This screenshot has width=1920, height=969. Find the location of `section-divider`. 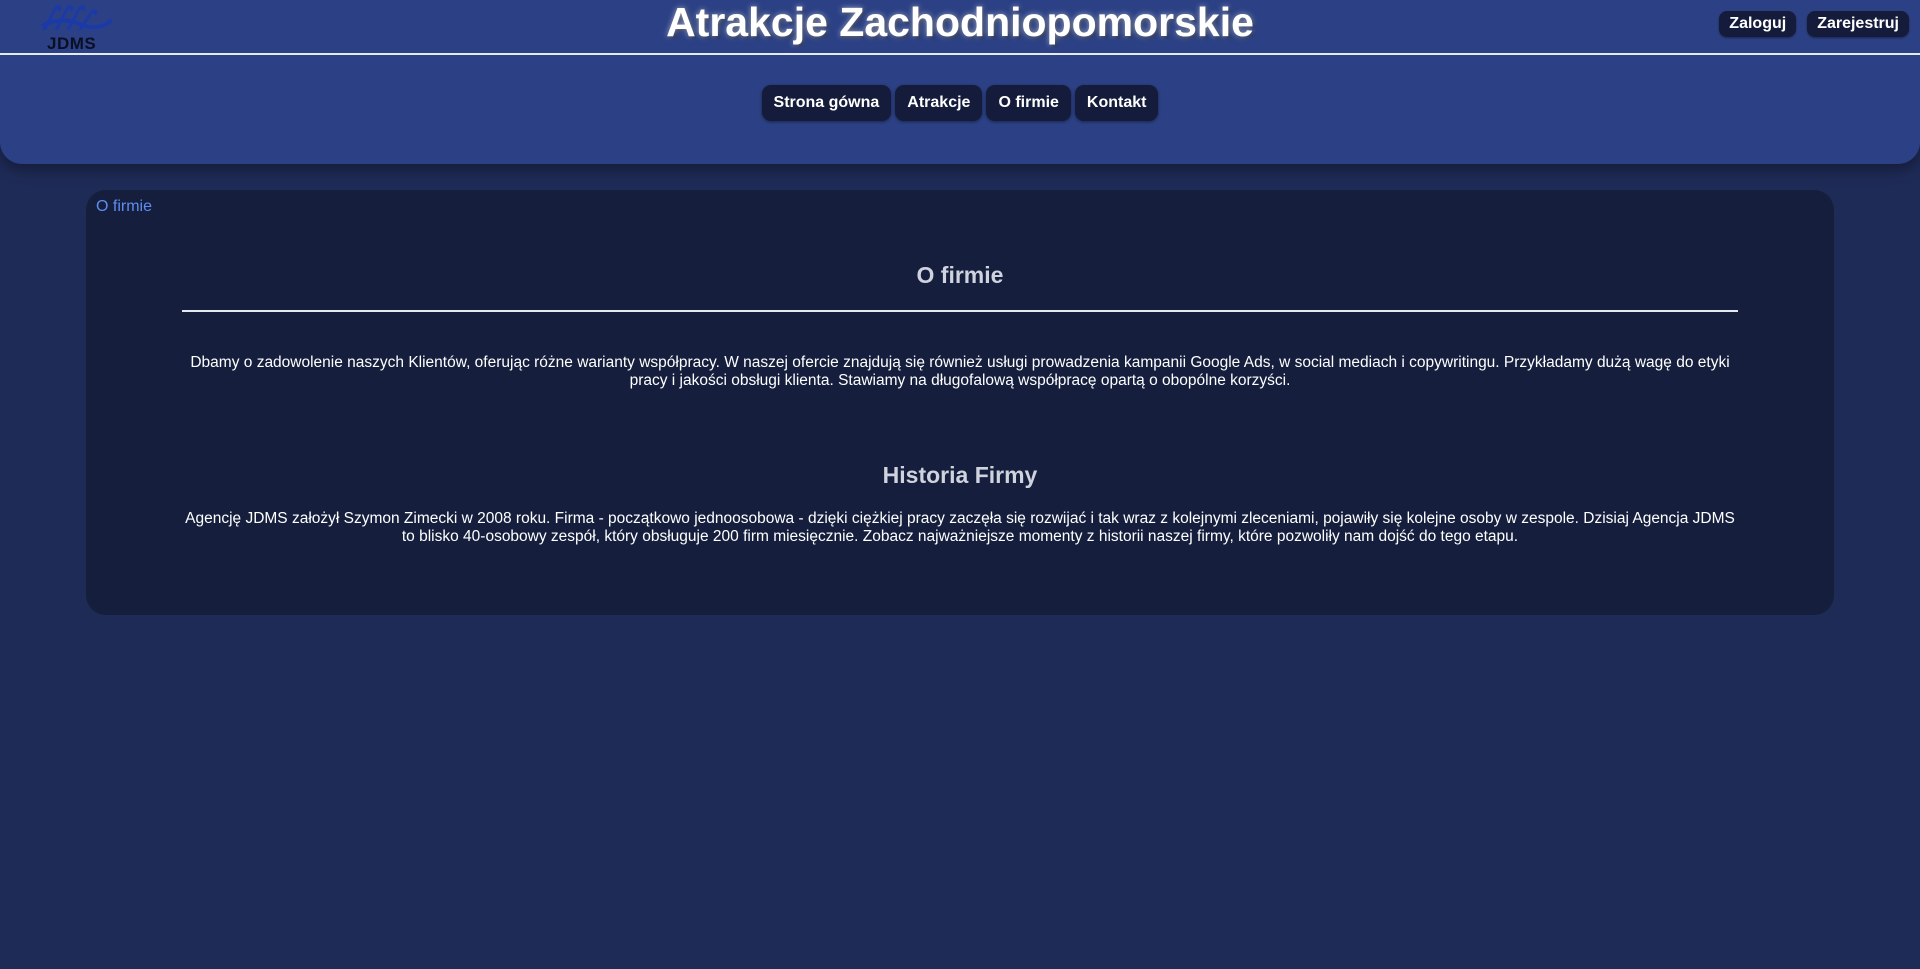

section-divider is located at coordinates (960, 311).